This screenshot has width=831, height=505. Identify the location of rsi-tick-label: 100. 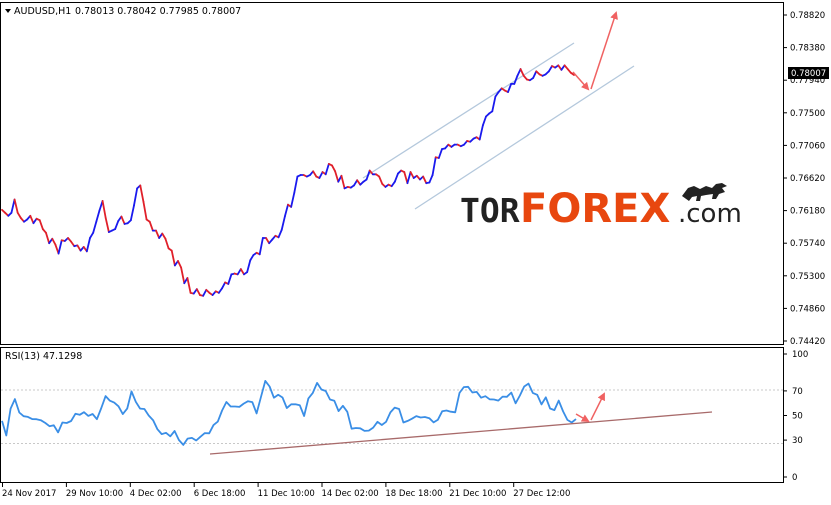
(800, 355).